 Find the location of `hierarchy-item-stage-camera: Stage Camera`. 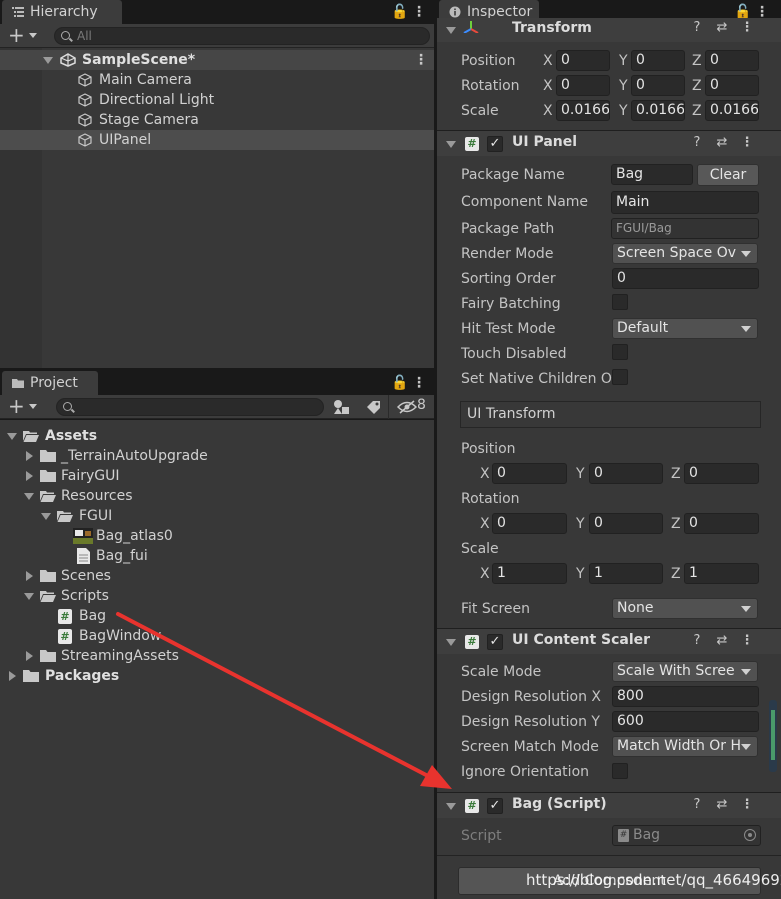

hierarchy-item-stage-camera: Stage Camera is located at coordinates (217, 120).